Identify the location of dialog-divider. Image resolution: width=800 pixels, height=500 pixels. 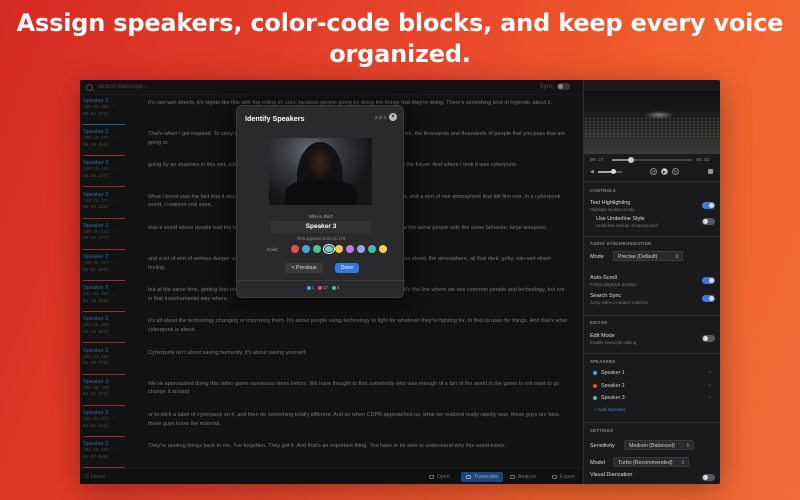
(321, 280).